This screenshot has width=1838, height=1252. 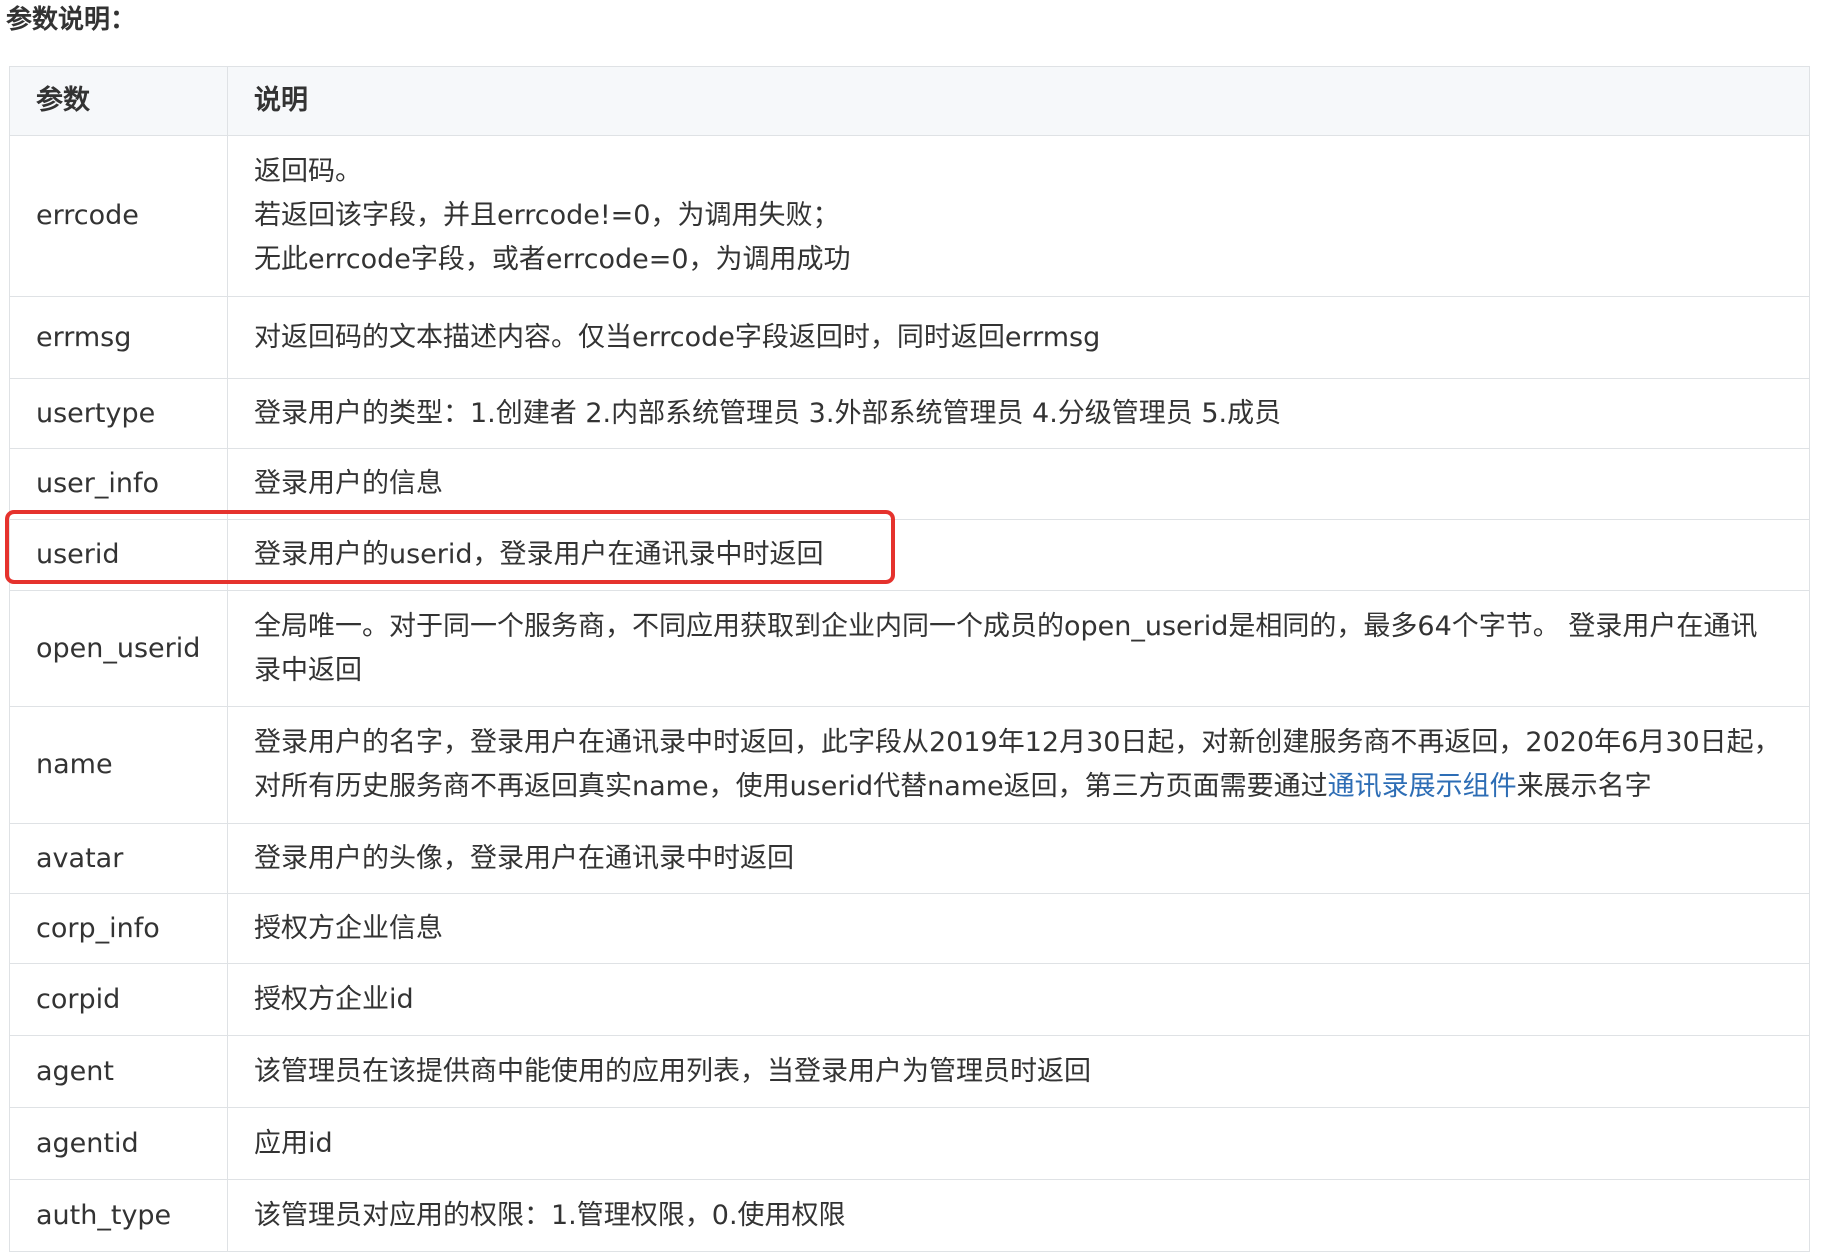 I want to click on param-name: userid, so click(x=118, y=555).